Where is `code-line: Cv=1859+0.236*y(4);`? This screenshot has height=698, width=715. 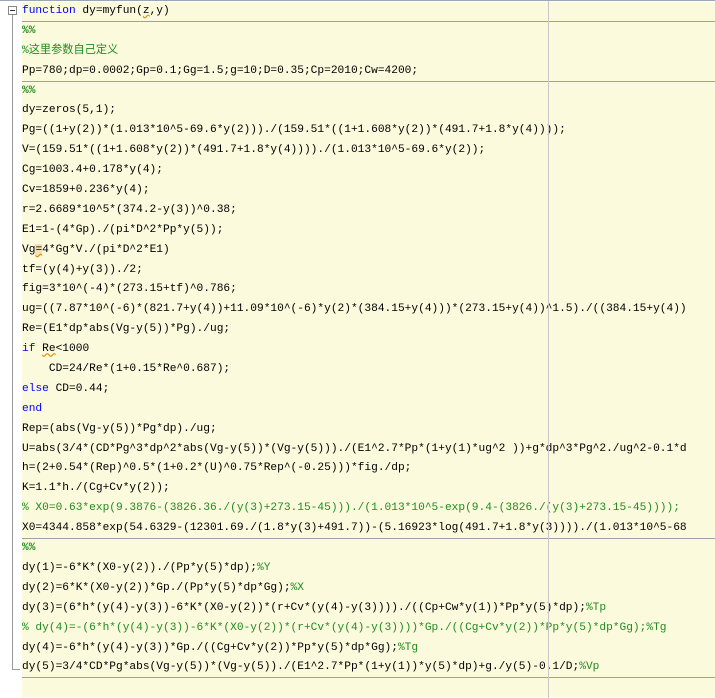 code-line: Cv=1859+0.236*y(4); is located at coordinates (368, 191).